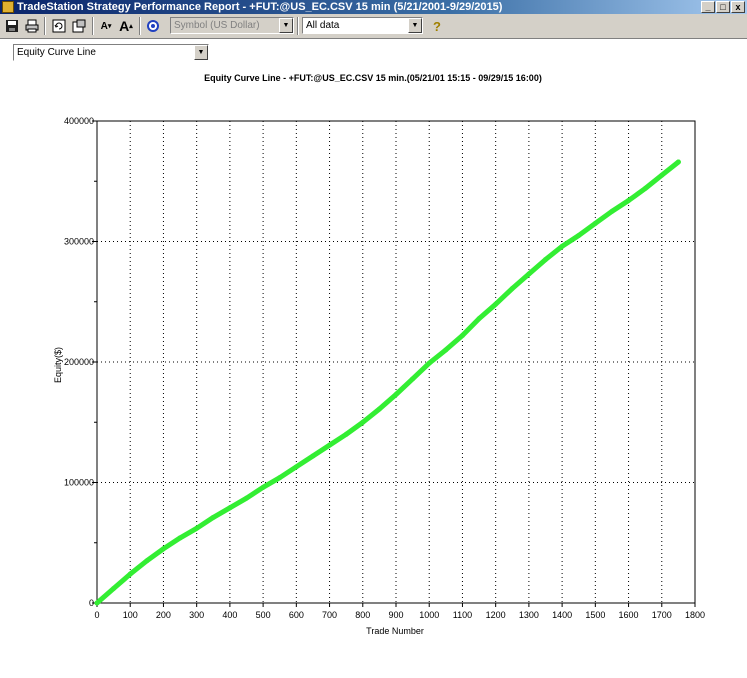 The height and width of the screenshot is (678, 747). I want to click on help-button: ?, so click(437, 26).